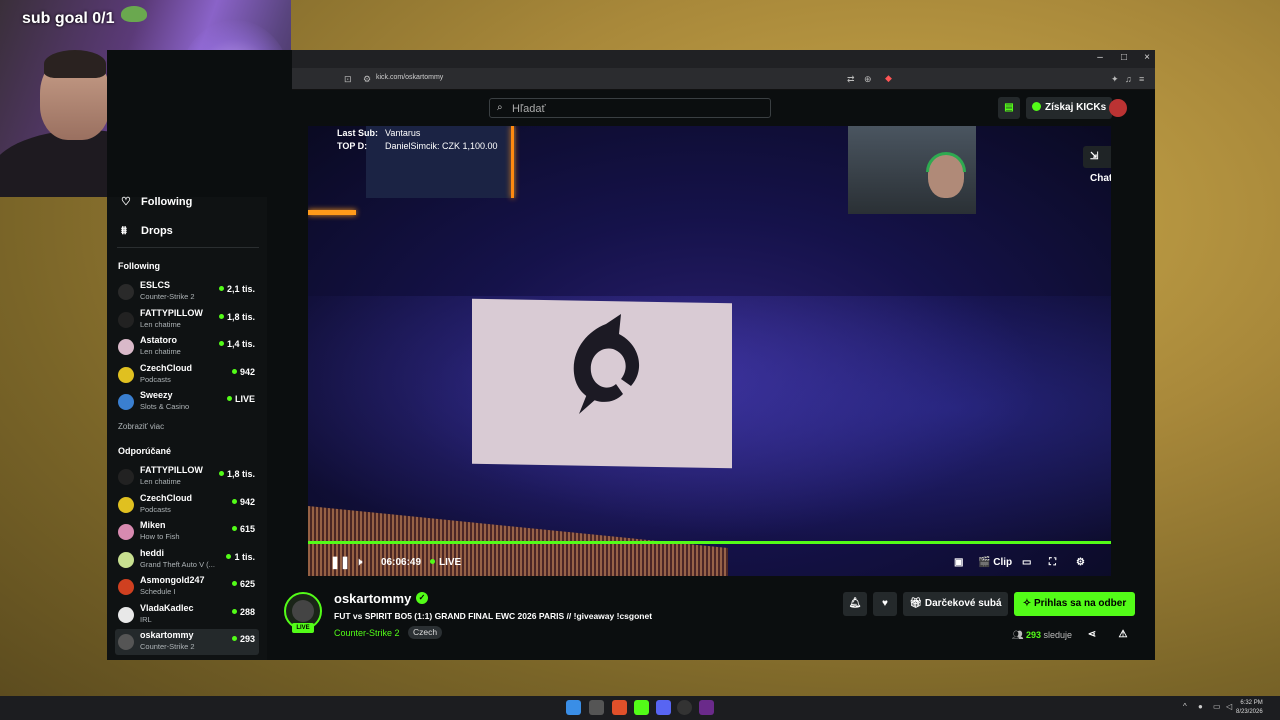 Image resolution: width=1280 pixels, height=720 pixels. I want to click on app-icon, so click(706, 707).